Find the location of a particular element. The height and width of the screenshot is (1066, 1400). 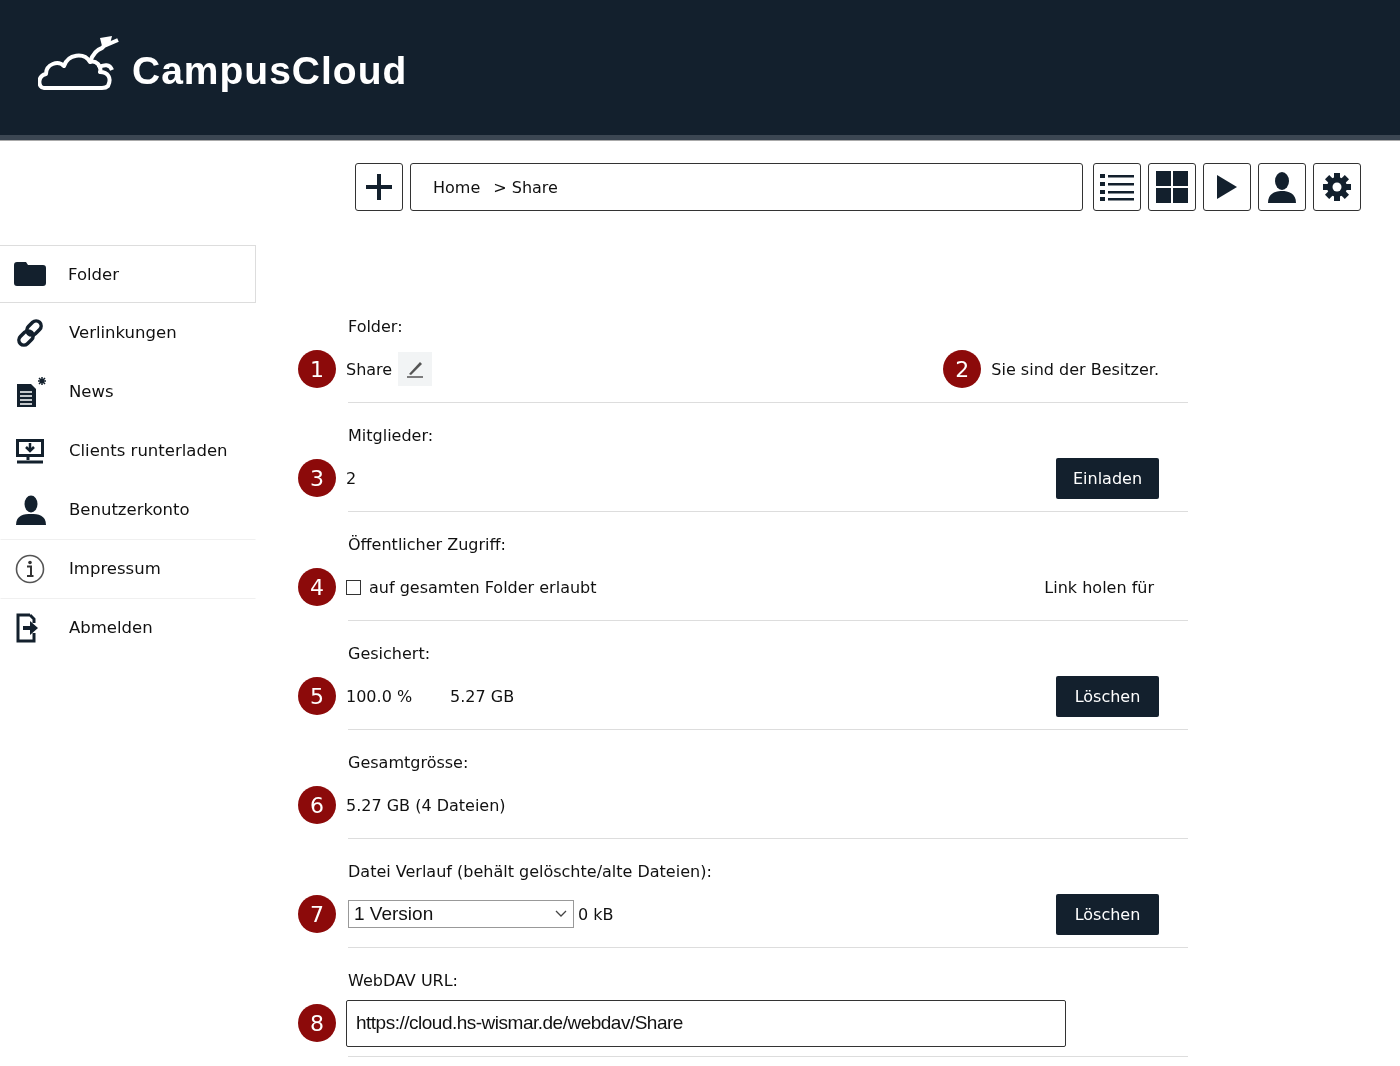

field-value: 2 is located at coordinates (351, 478).